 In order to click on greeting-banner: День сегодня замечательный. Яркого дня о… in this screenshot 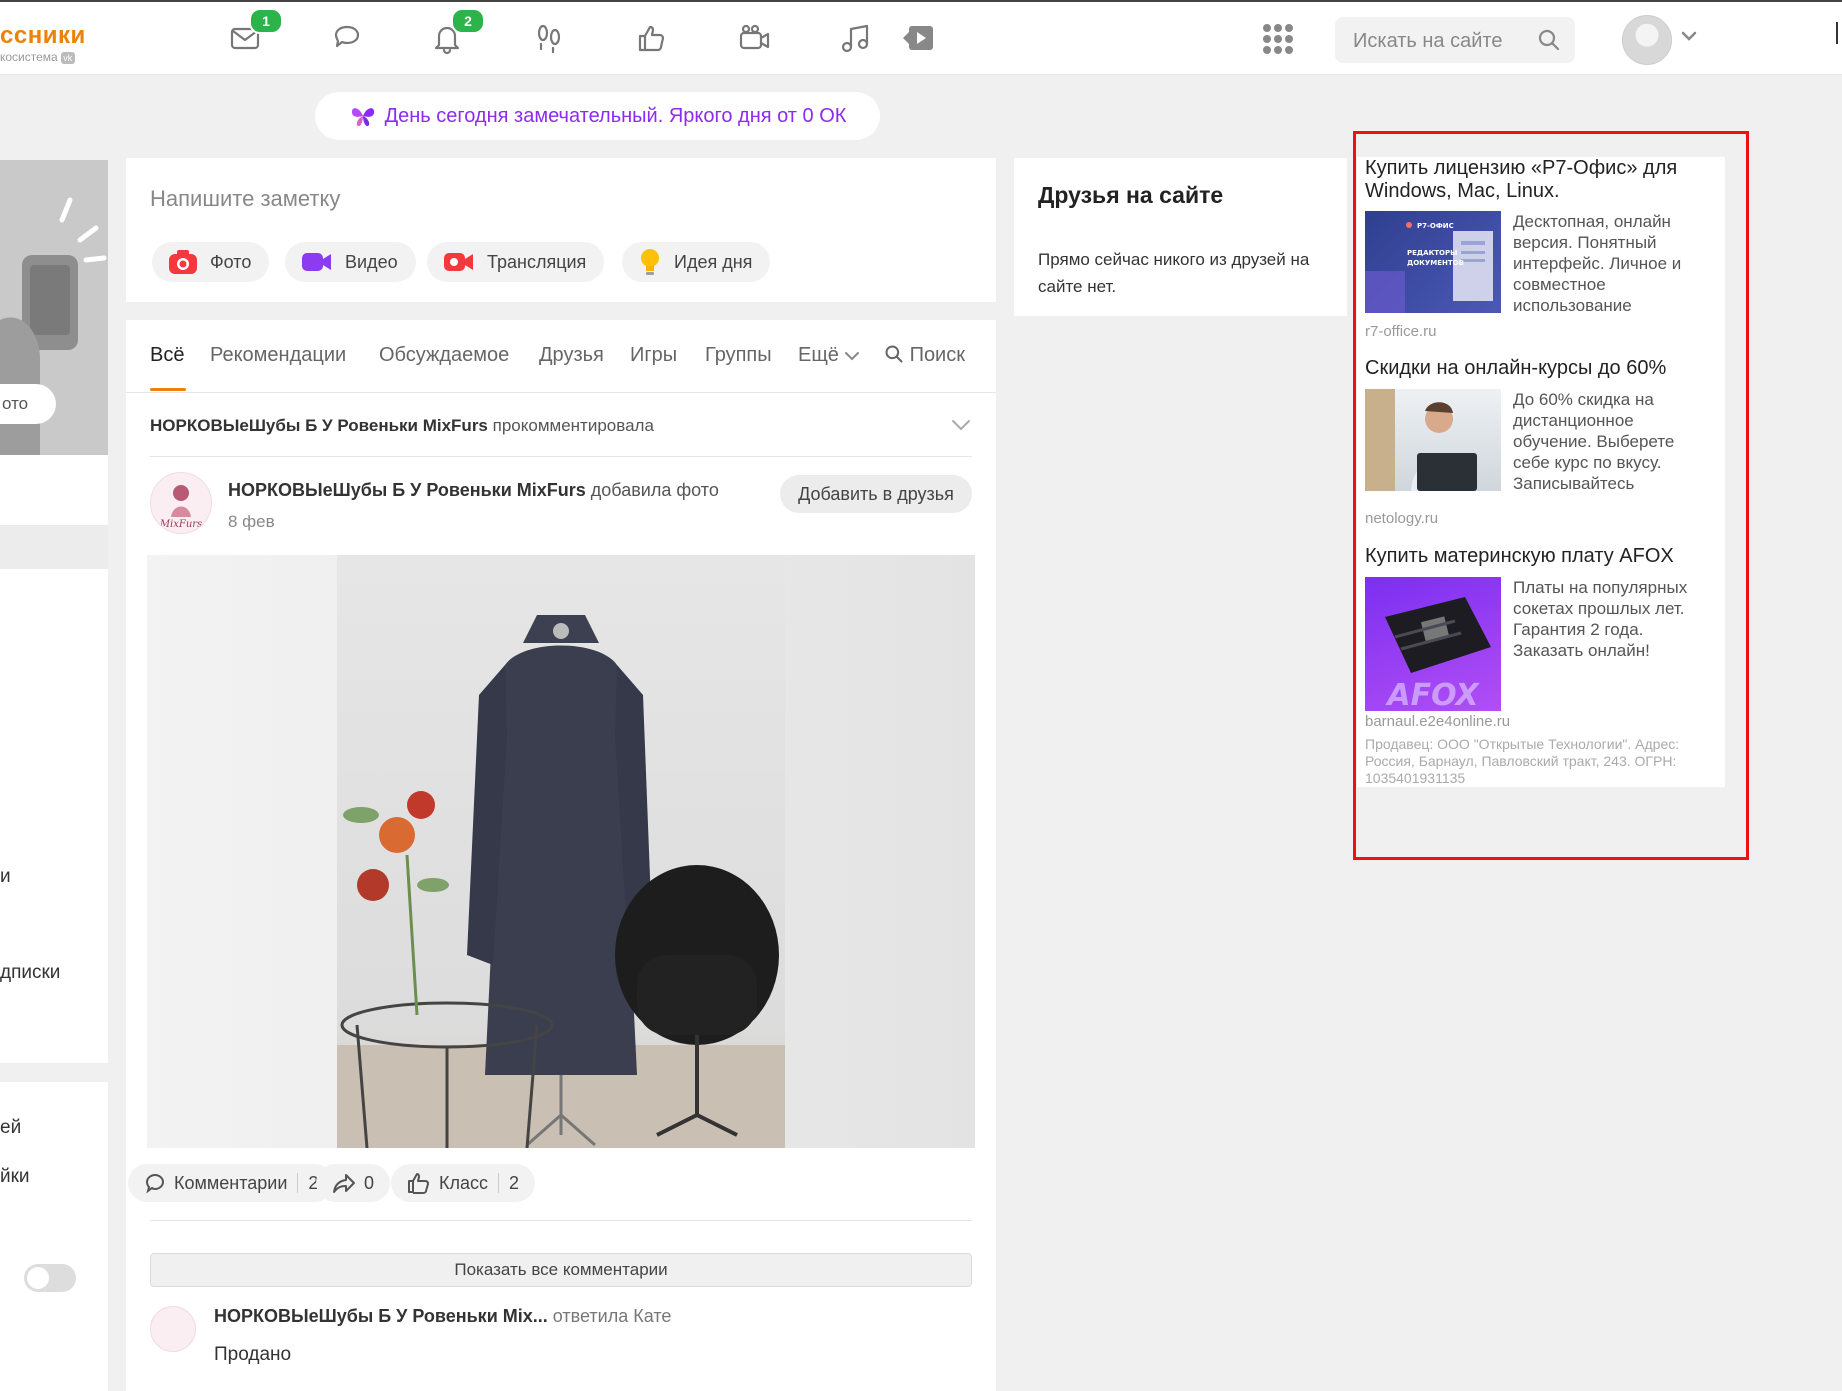, I will do `click(597, 116)`.